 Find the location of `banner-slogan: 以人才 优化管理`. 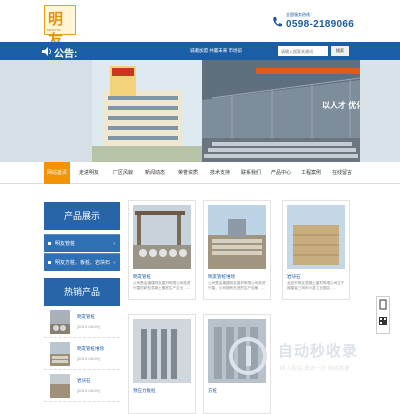

banner-slogan: 以人才 优化管理 is located at coordinates (341, 105).